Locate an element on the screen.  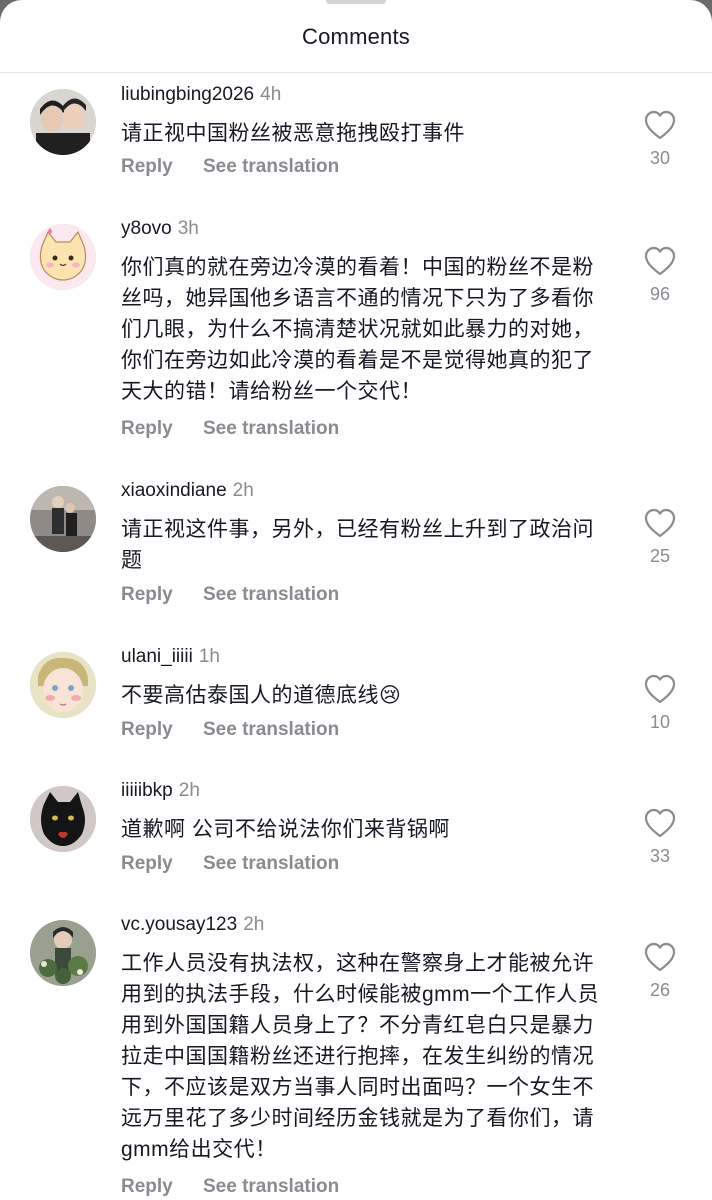
comments-header: Comments is located at coordinates (356, 36).